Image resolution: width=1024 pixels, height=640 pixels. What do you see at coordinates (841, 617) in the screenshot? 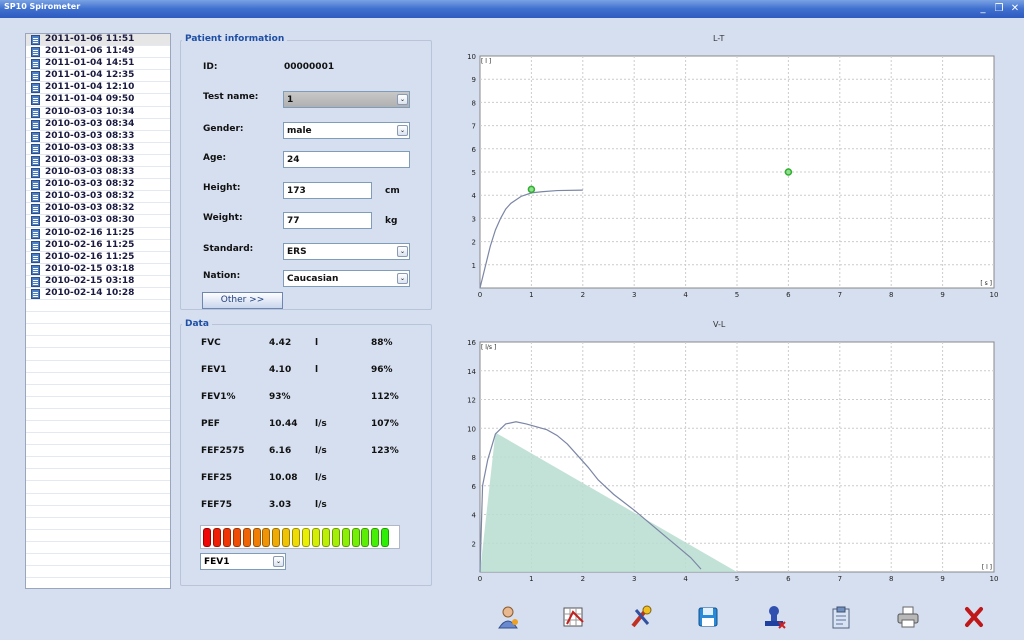
I see `clipboard-icon` at bounding box center [841, 617].